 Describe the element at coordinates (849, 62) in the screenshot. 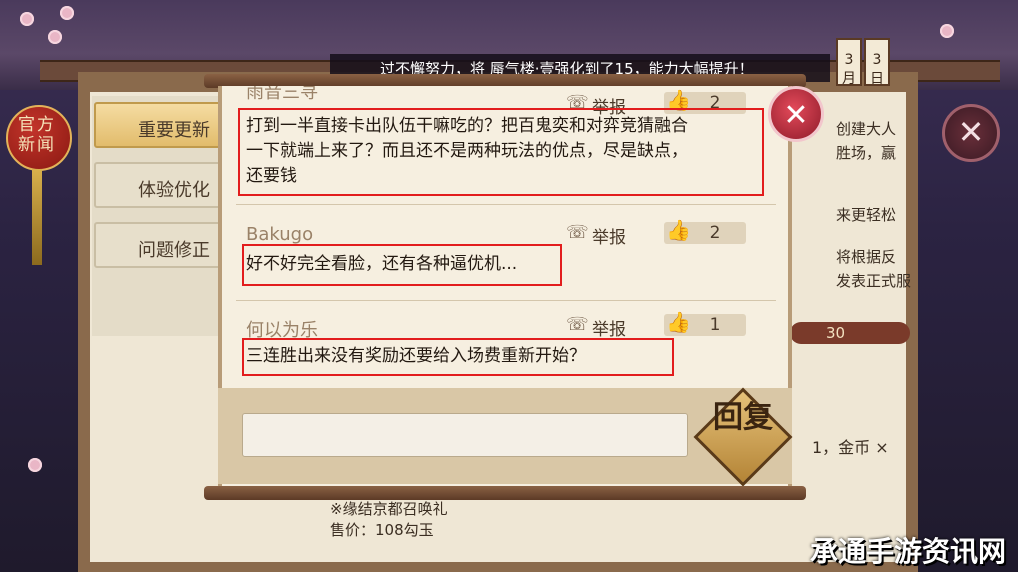

I see `calendar-month: 3月` at that location.